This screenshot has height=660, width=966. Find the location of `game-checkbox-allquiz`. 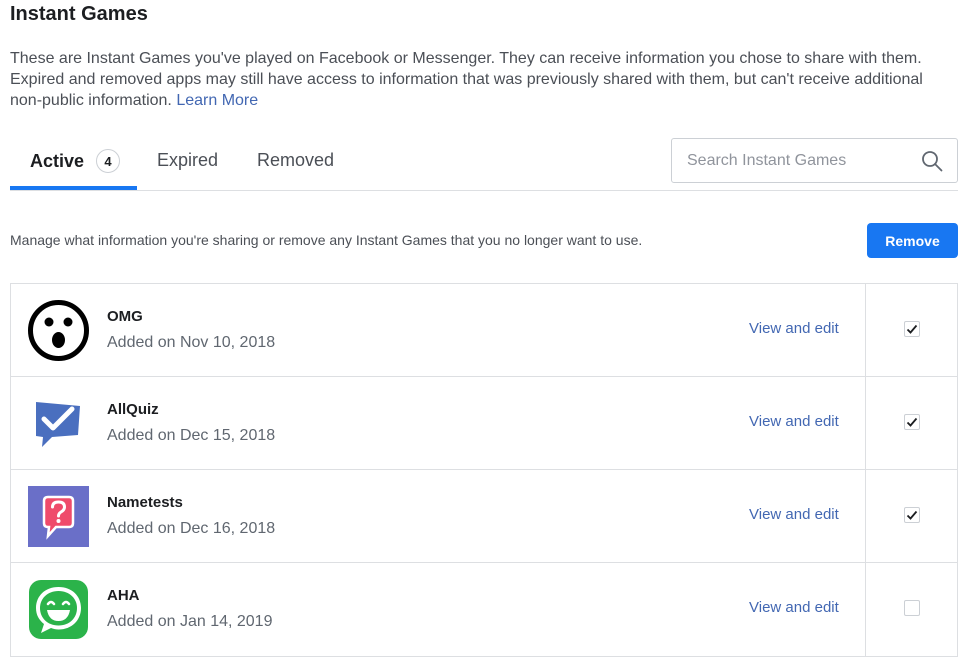

game-checkbox-allquiz is located at coordinates (912, 422).